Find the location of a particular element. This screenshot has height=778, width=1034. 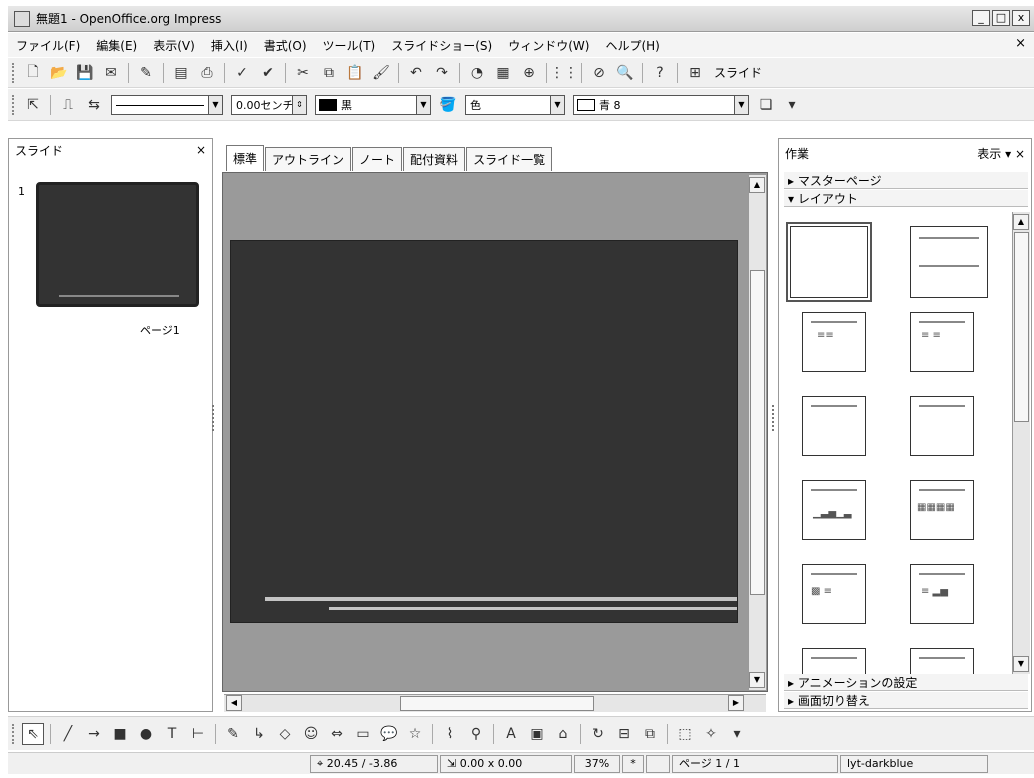

table-icon: ▦ is located at coordinates (503, 73).